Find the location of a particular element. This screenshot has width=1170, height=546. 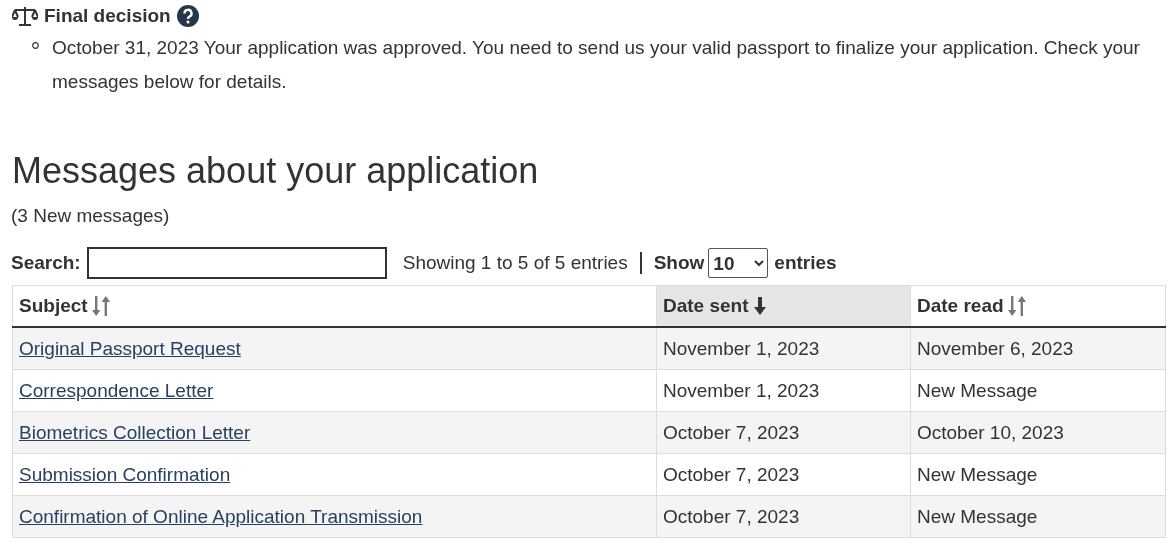

search-label: Search: is located at coordinates (46, 263).